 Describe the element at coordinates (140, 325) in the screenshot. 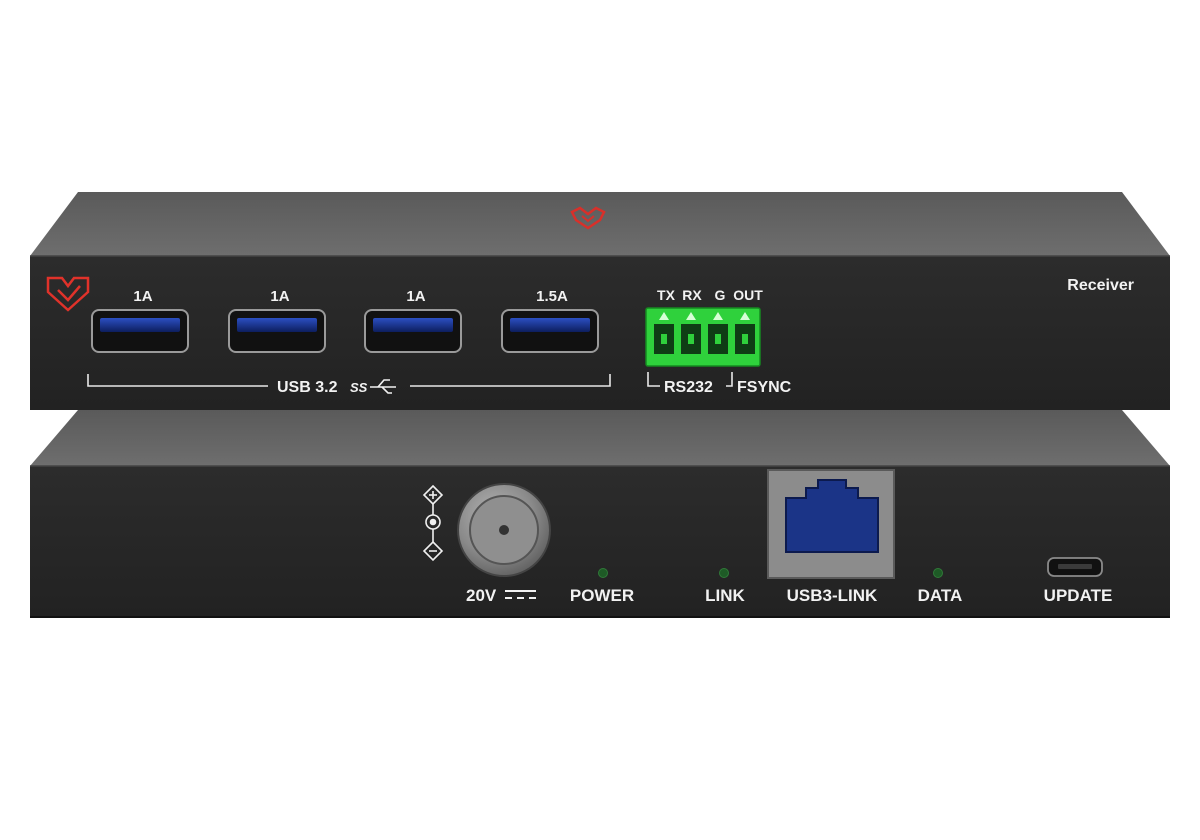

I see `usb-port-1-tongue` at that location.